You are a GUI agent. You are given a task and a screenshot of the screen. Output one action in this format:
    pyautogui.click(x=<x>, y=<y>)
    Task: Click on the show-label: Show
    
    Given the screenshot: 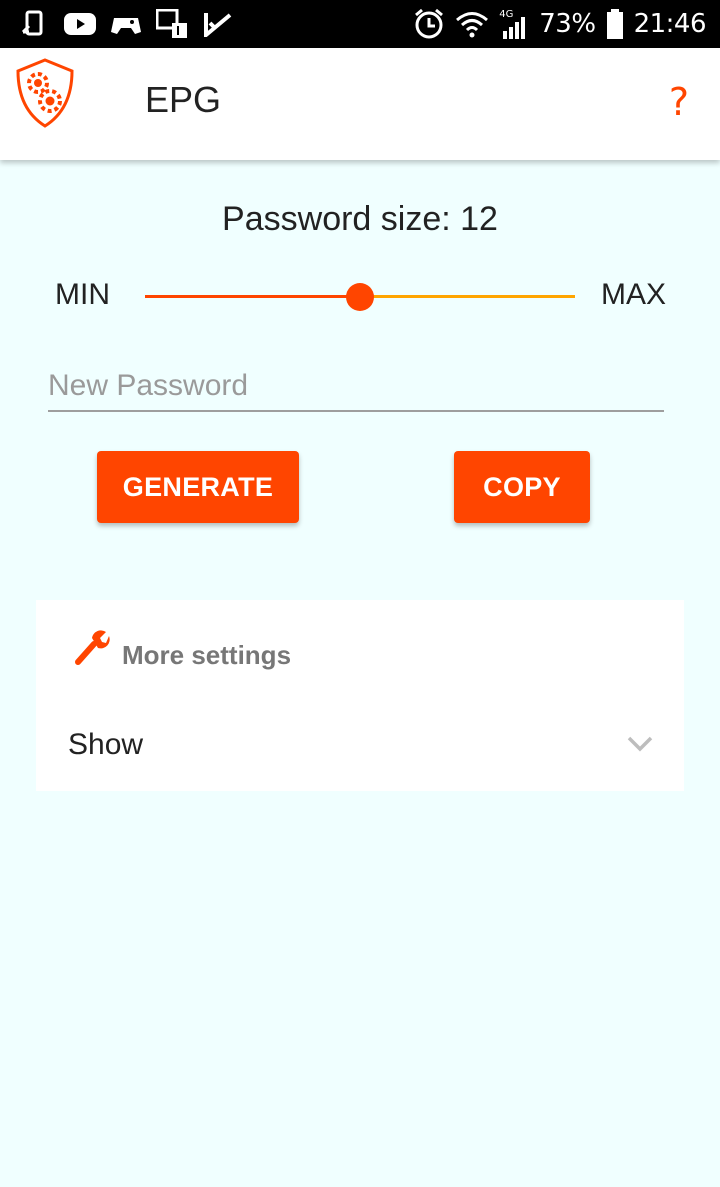 What is the action you would take?
    pyautogui.click(x=106, y=744)
    